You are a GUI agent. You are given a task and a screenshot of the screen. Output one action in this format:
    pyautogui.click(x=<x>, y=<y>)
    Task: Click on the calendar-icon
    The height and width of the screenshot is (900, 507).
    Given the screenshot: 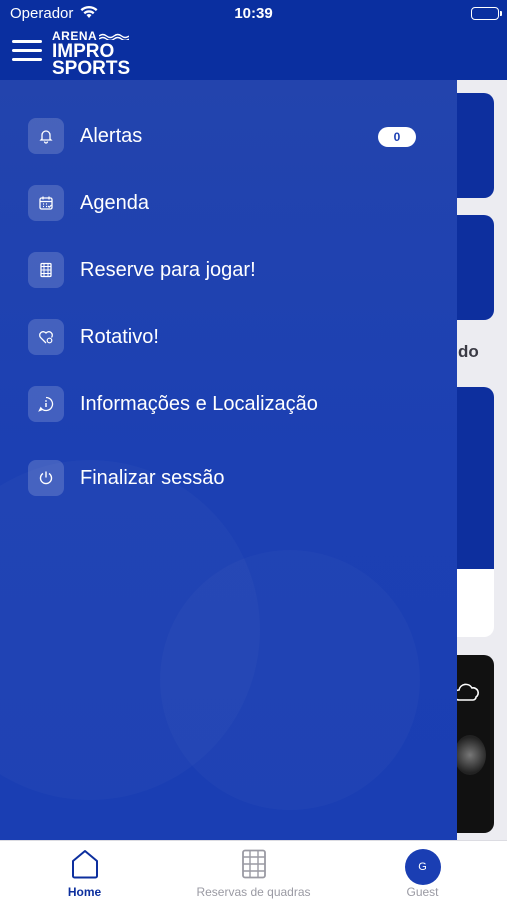 What is the action you would take?
    pyautogui.click(x=46, y=203)
    